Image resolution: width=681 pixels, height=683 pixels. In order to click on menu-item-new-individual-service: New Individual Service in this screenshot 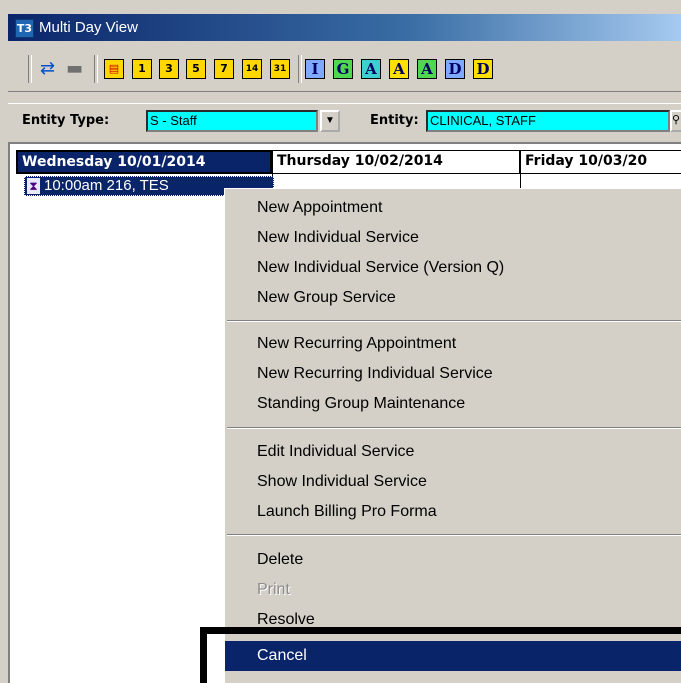, I will do `click(453, 238)`.